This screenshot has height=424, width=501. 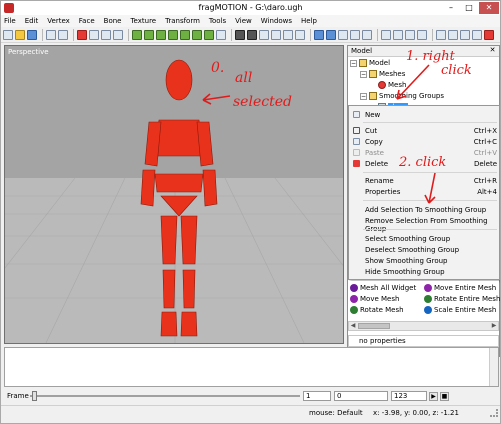 What do you see at coordinates (383, 288) in the screenshot?
I see `widget-mesh-all: Mesh All Widget` at bounding box center [383, 288].